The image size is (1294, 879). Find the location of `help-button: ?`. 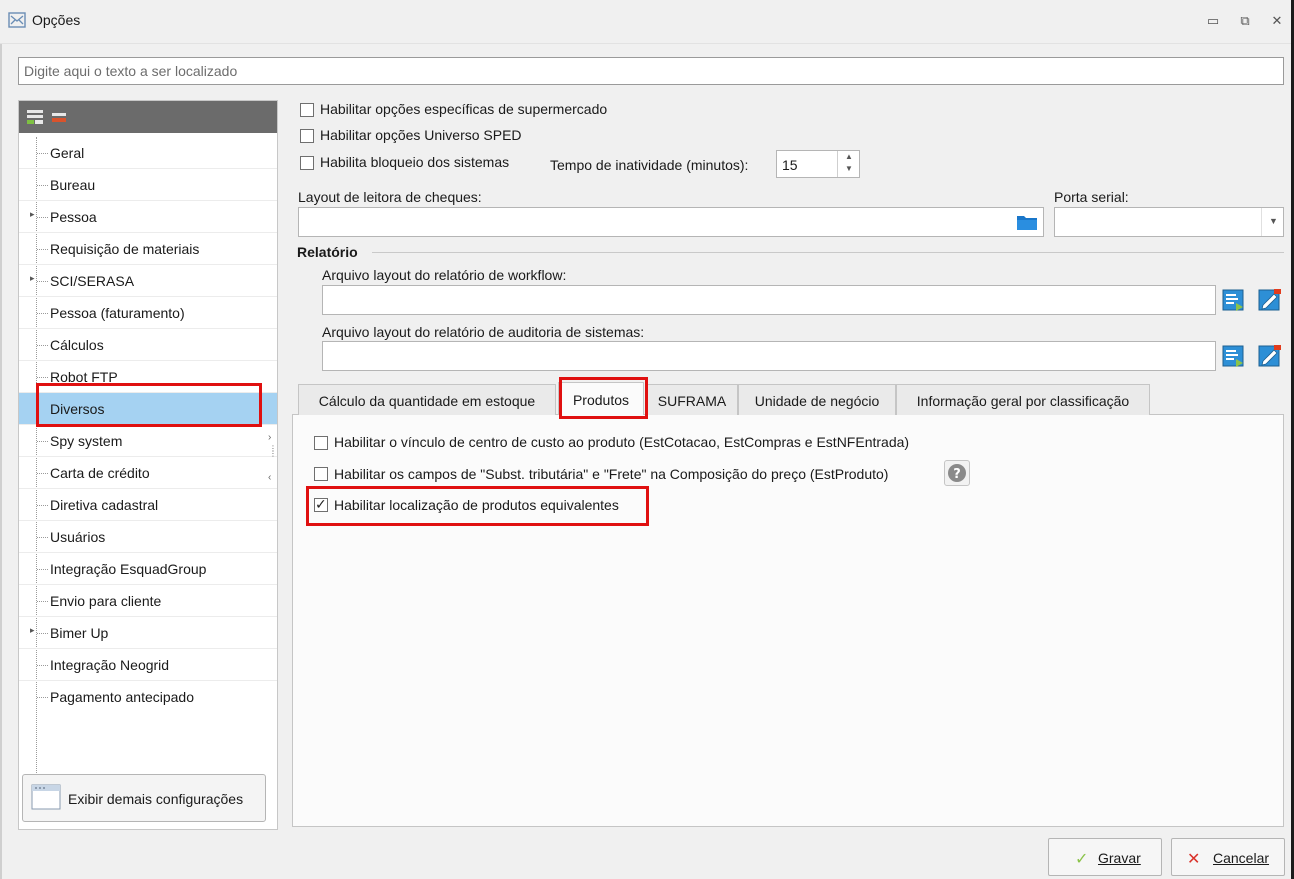

help-button: ? is located at coordinates (957, 473).